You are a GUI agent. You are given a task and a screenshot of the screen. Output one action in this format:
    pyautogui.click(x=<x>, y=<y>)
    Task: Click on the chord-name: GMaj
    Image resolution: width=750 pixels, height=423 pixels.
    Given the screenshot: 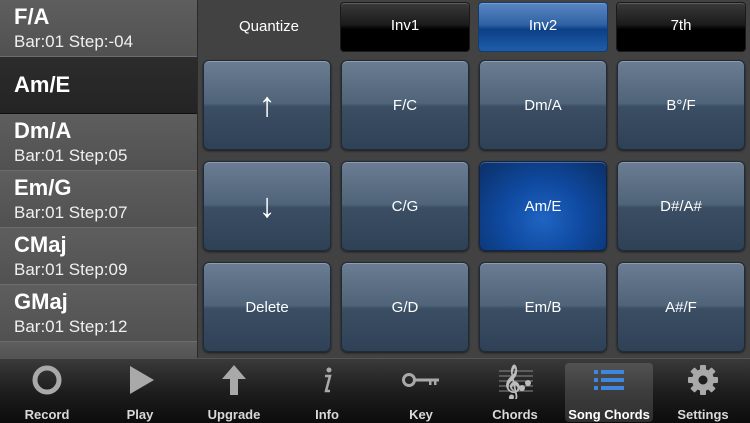 What is the action you would take?
    pyautogui.click(x=41, y=301)
    